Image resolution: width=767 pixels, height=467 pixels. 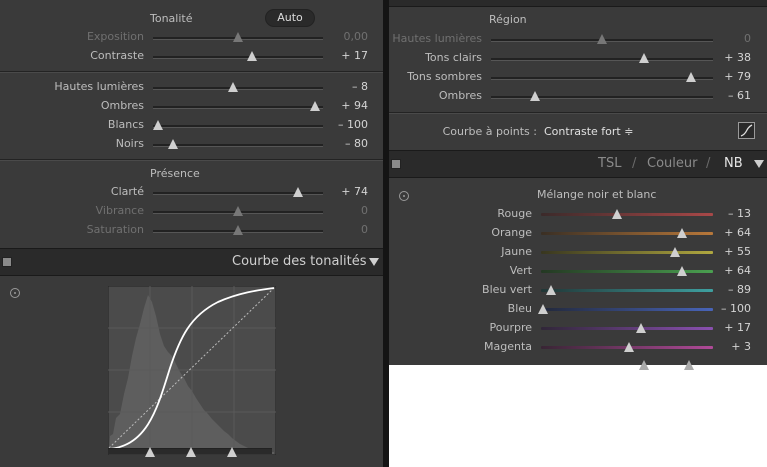 What do you see at coordinates (238, 126) in the screenshot?
I see `blancs-track` at bounding box center [238, 126].